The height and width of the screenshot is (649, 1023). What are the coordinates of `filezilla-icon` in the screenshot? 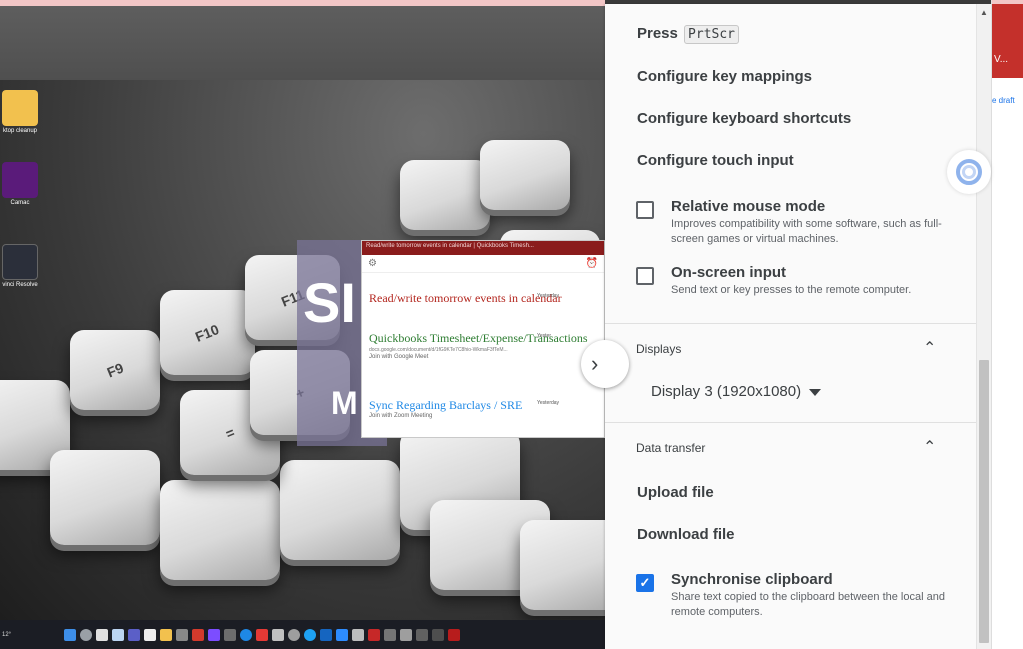 It's located at (454, 634).